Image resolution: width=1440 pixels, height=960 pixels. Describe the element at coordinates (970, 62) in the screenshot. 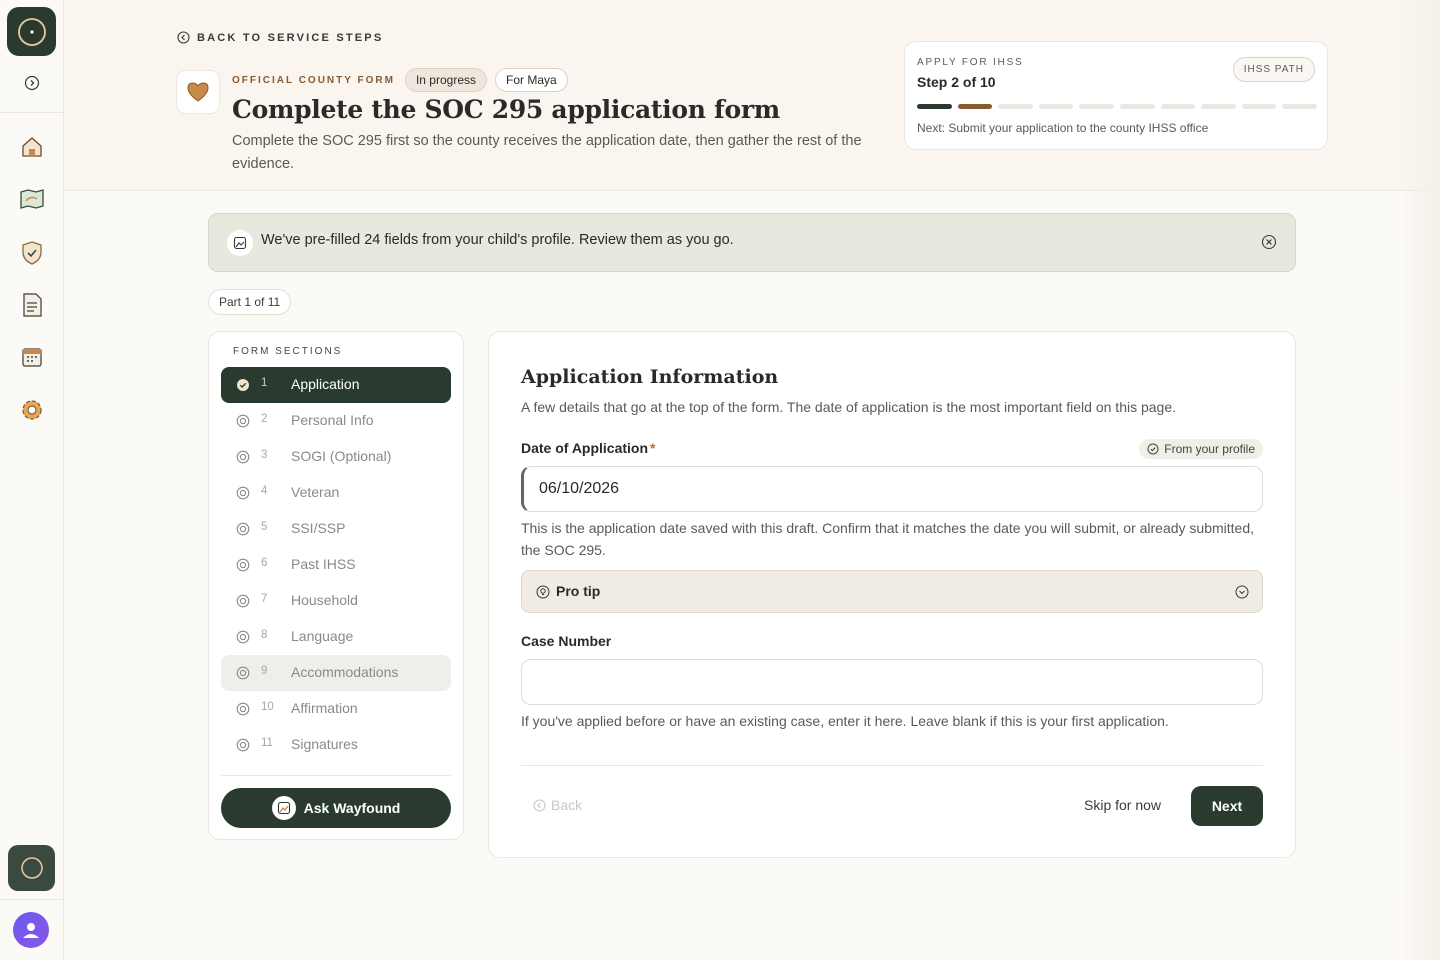

I see `step-card-kicker: APPLY FOR IHSS` at that location.